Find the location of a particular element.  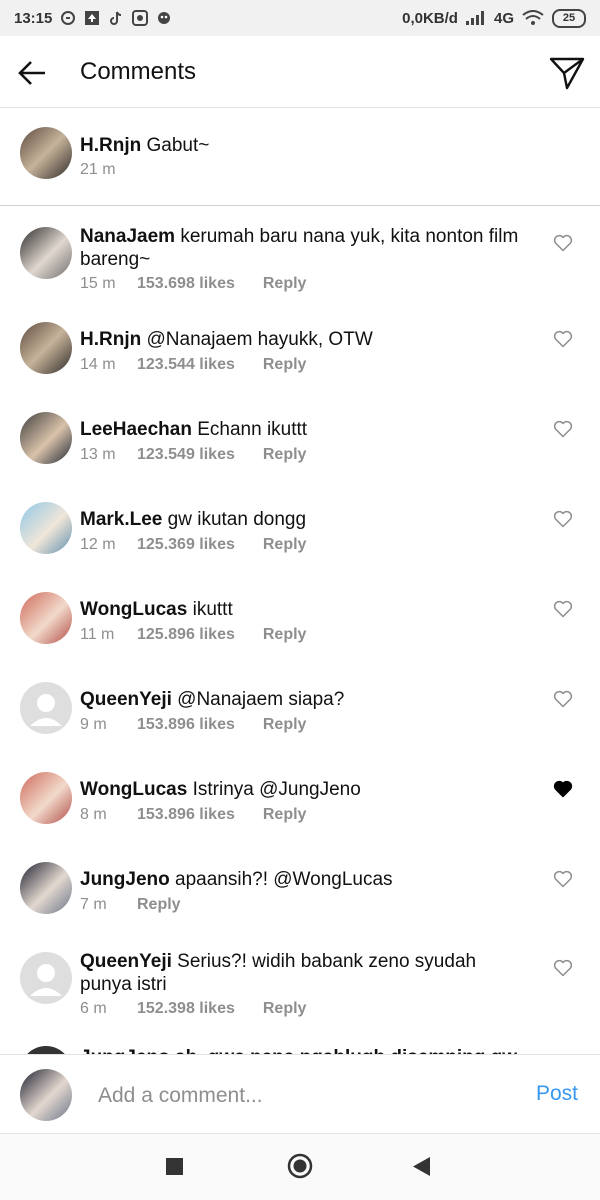

comment-text: WongLucas Istrinya @JungJeno is located at coordinates (305, 789).